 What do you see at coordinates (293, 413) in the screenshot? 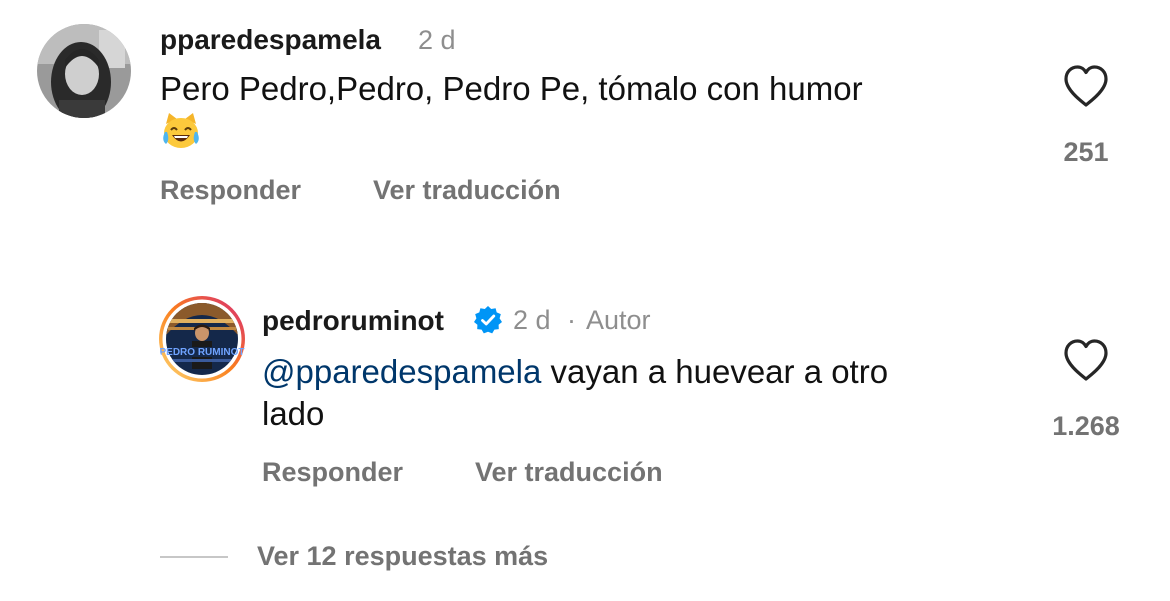
I see `reply-text-line2: lado` at bounding box center [293, 413].